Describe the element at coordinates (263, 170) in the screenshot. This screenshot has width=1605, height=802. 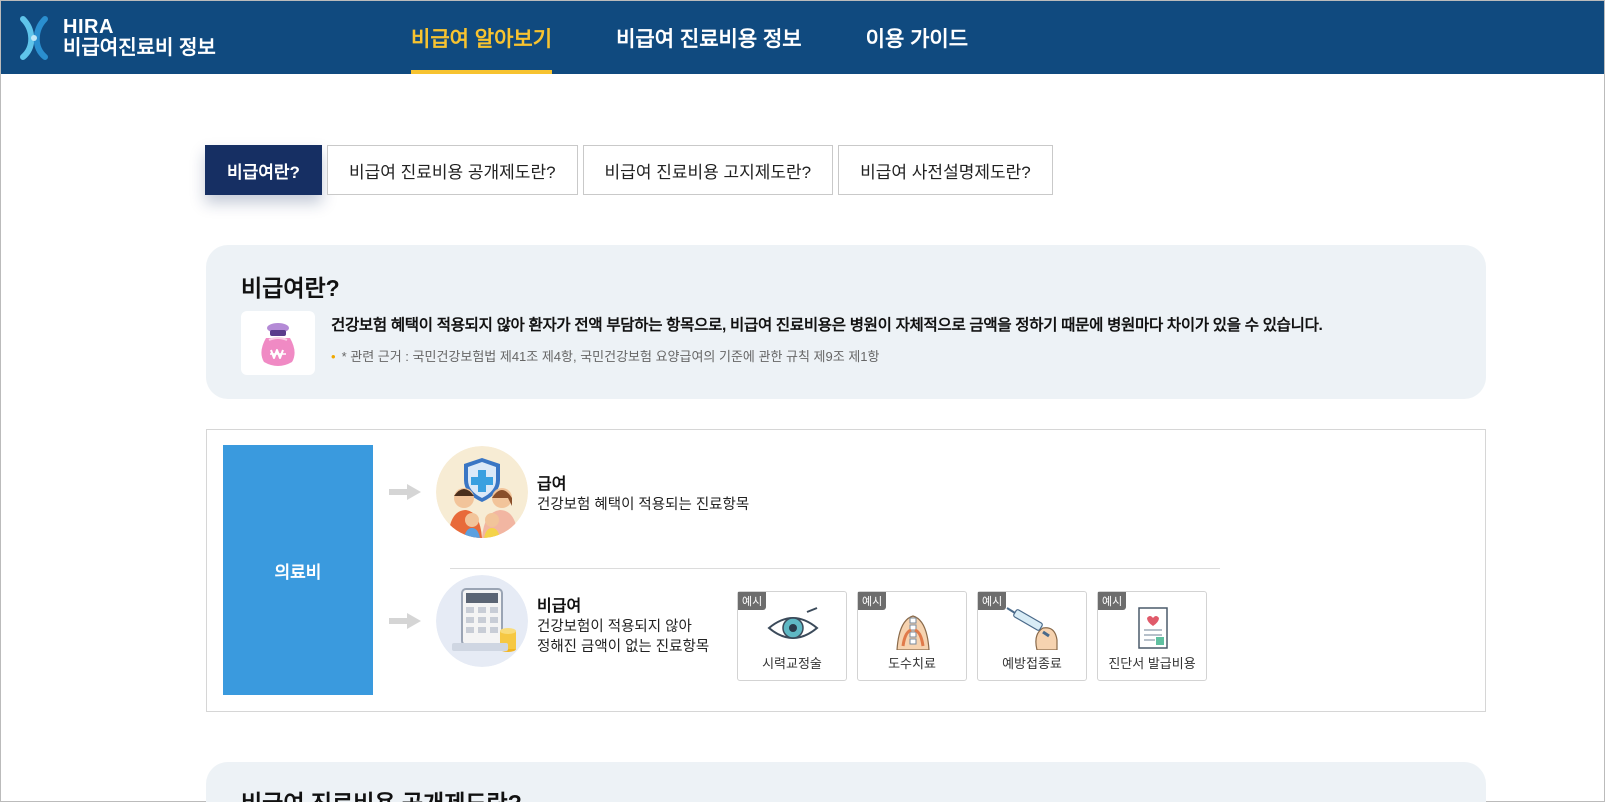
I see `tab-what-is-non-covered: 비급여란?` at that location.